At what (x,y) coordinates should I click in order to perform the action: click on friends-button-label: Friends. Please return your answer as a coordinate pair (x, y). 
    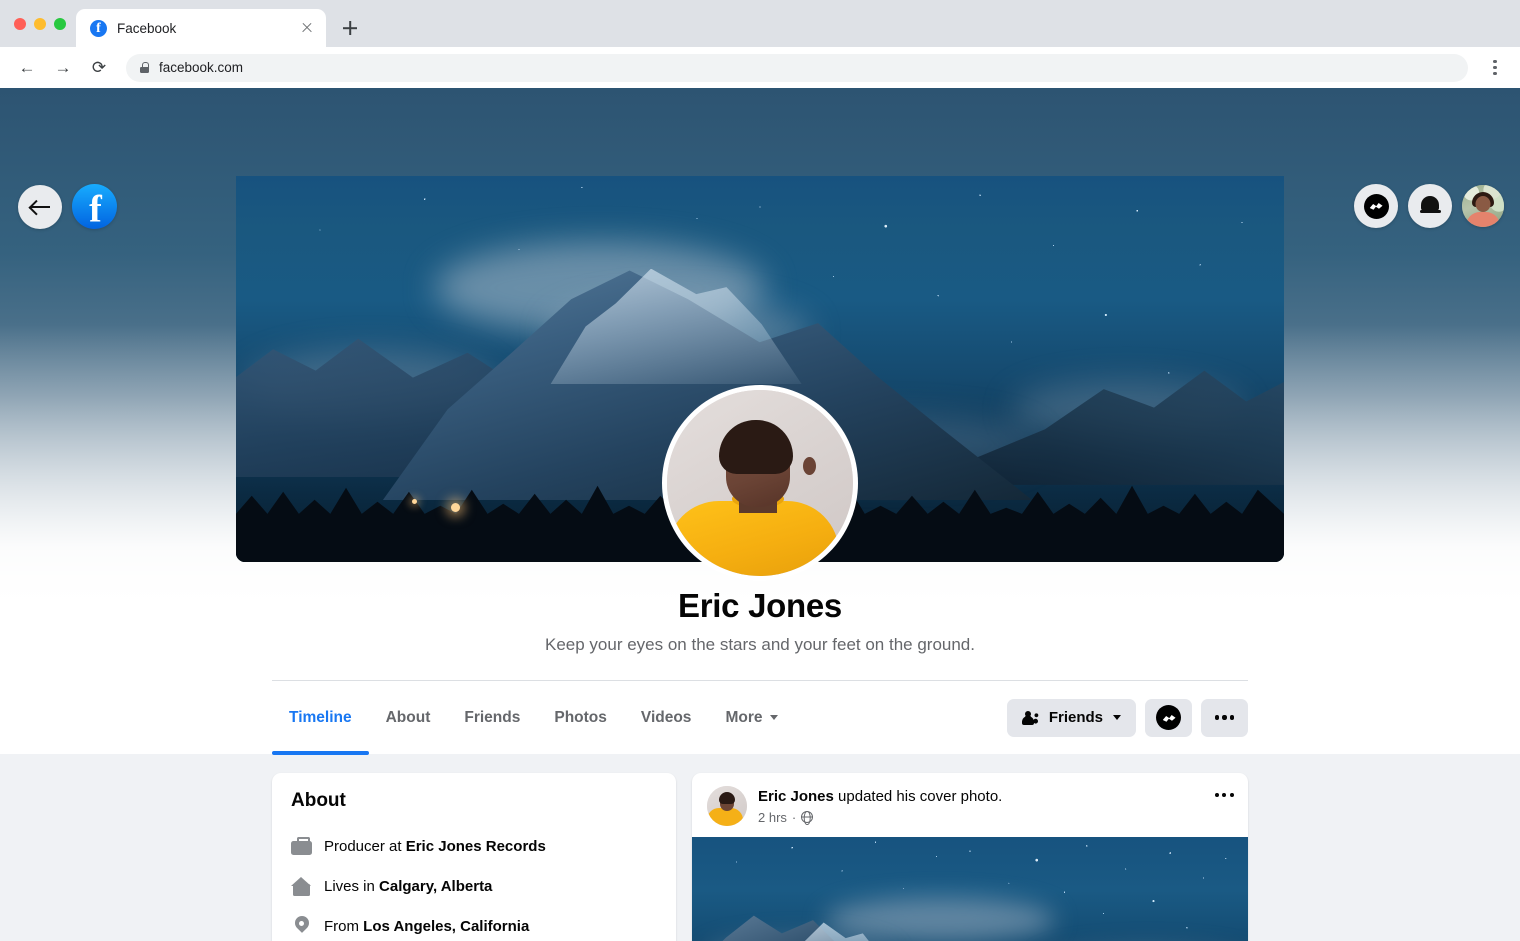
    Looking at the image, I should click on (1075, 717).